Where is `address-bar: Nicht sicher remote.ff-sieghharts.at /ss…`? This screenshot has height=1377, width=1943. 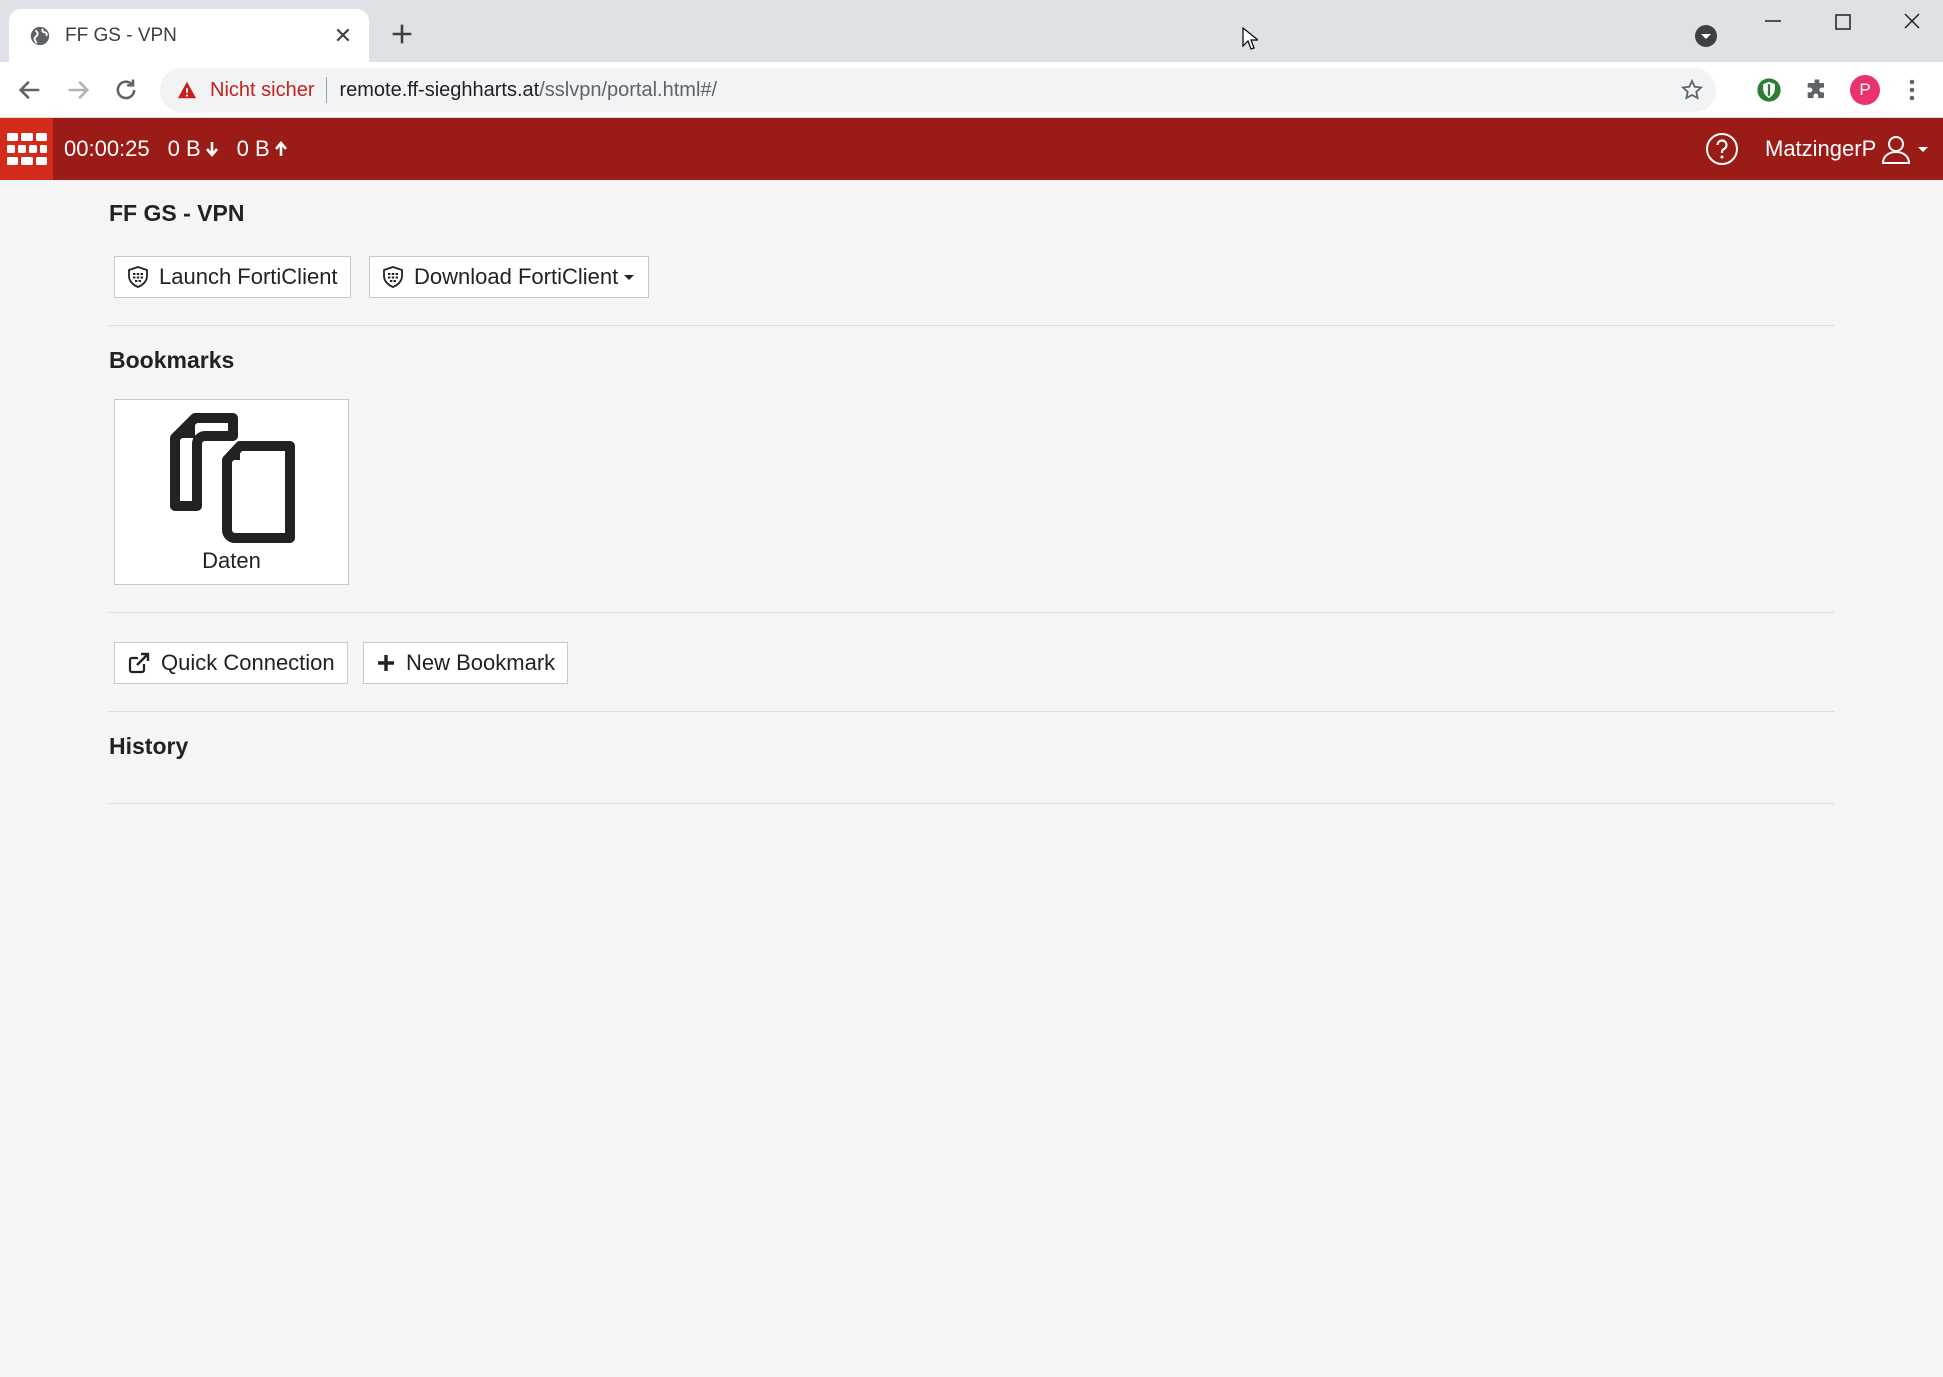
address-bar: Nicht sicher remote.ff-sieghharts.at /ss… is located at coordinates (938, 90).